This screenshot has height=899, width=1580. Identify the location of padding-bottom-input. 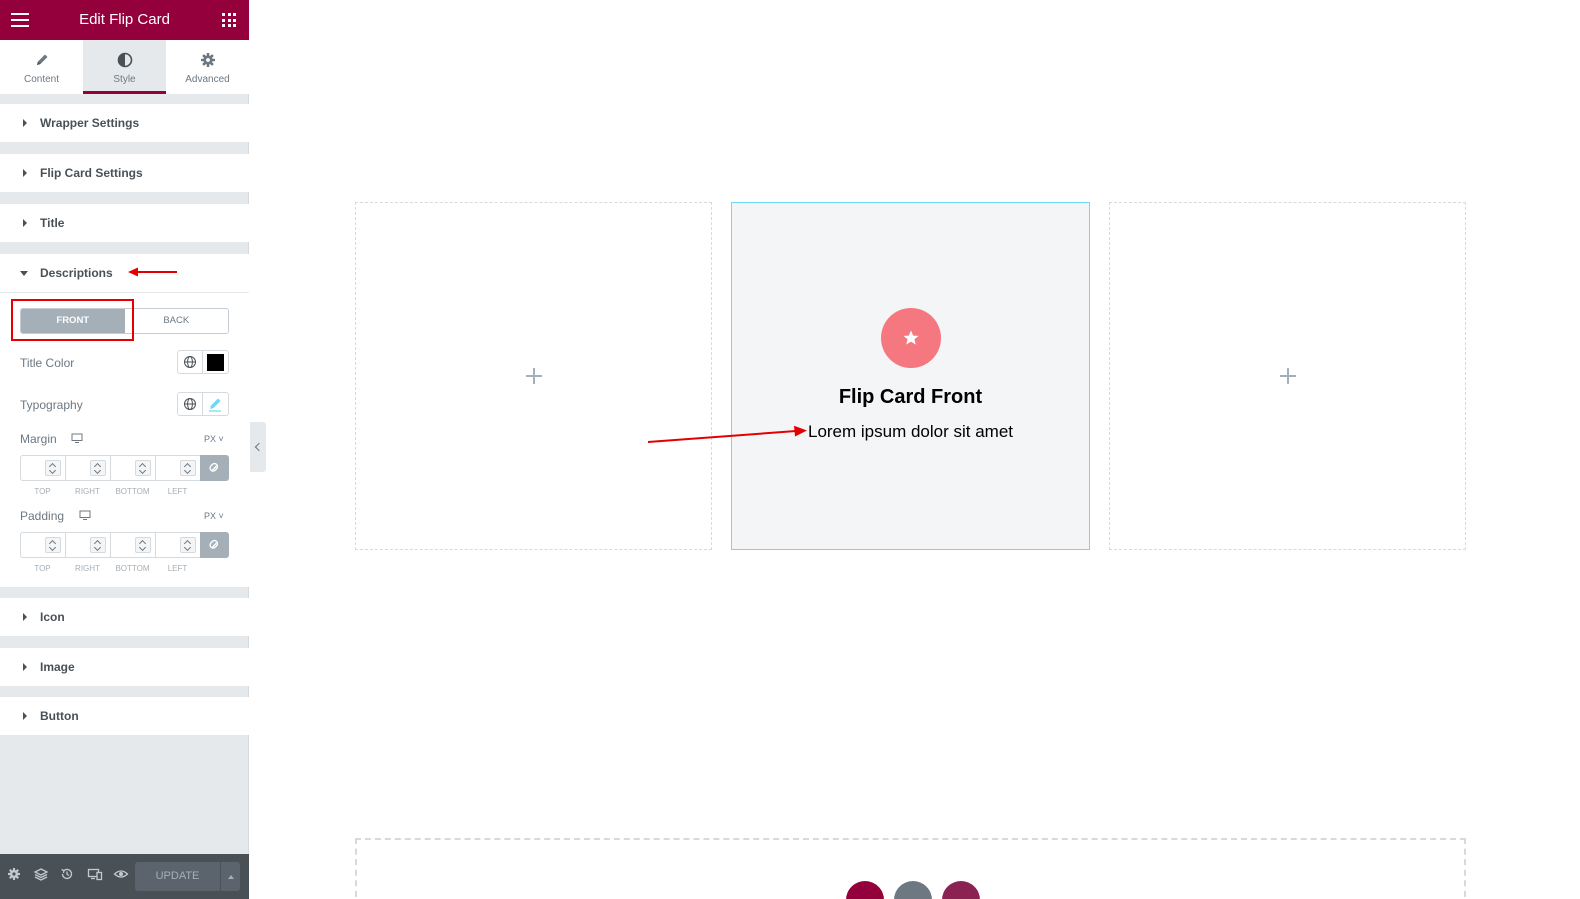
(132, 545).